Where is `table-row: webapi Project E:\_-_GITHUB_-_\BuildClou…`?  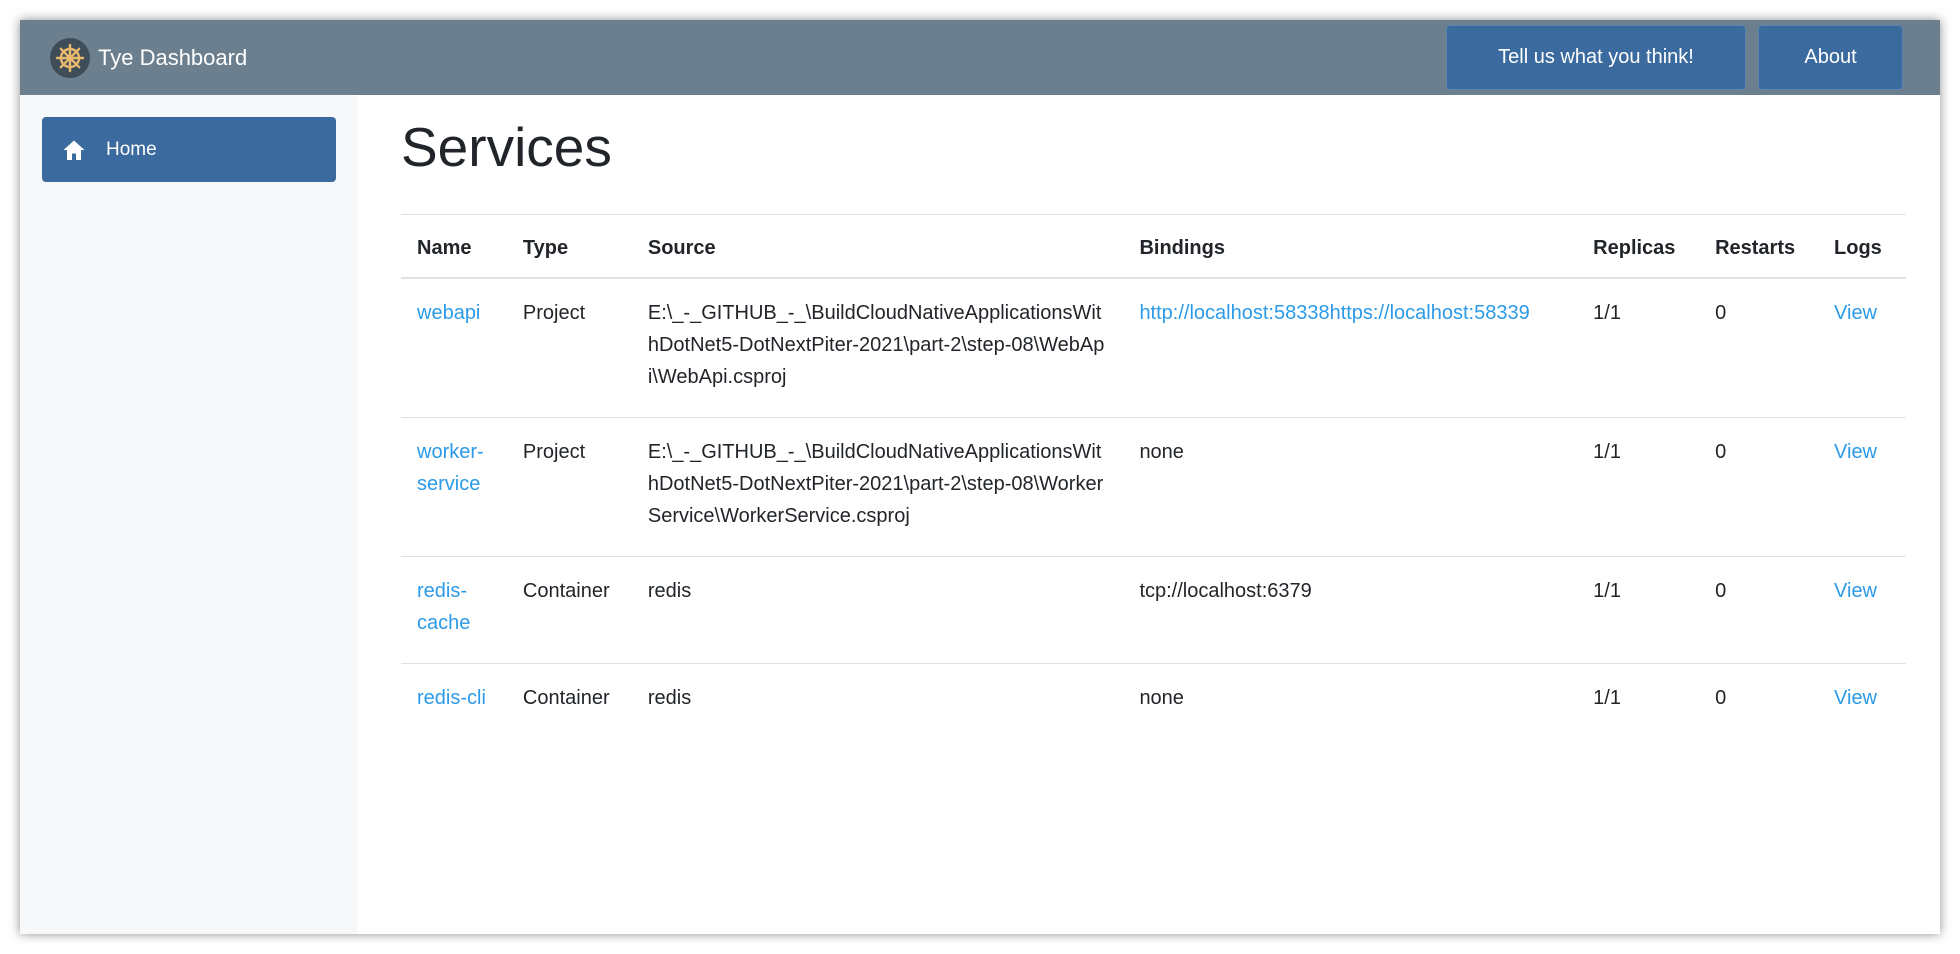
table-row: webapi Project E:\_-_GITHUB_-_\BuildClou… is located at coordinates (1153, 347).